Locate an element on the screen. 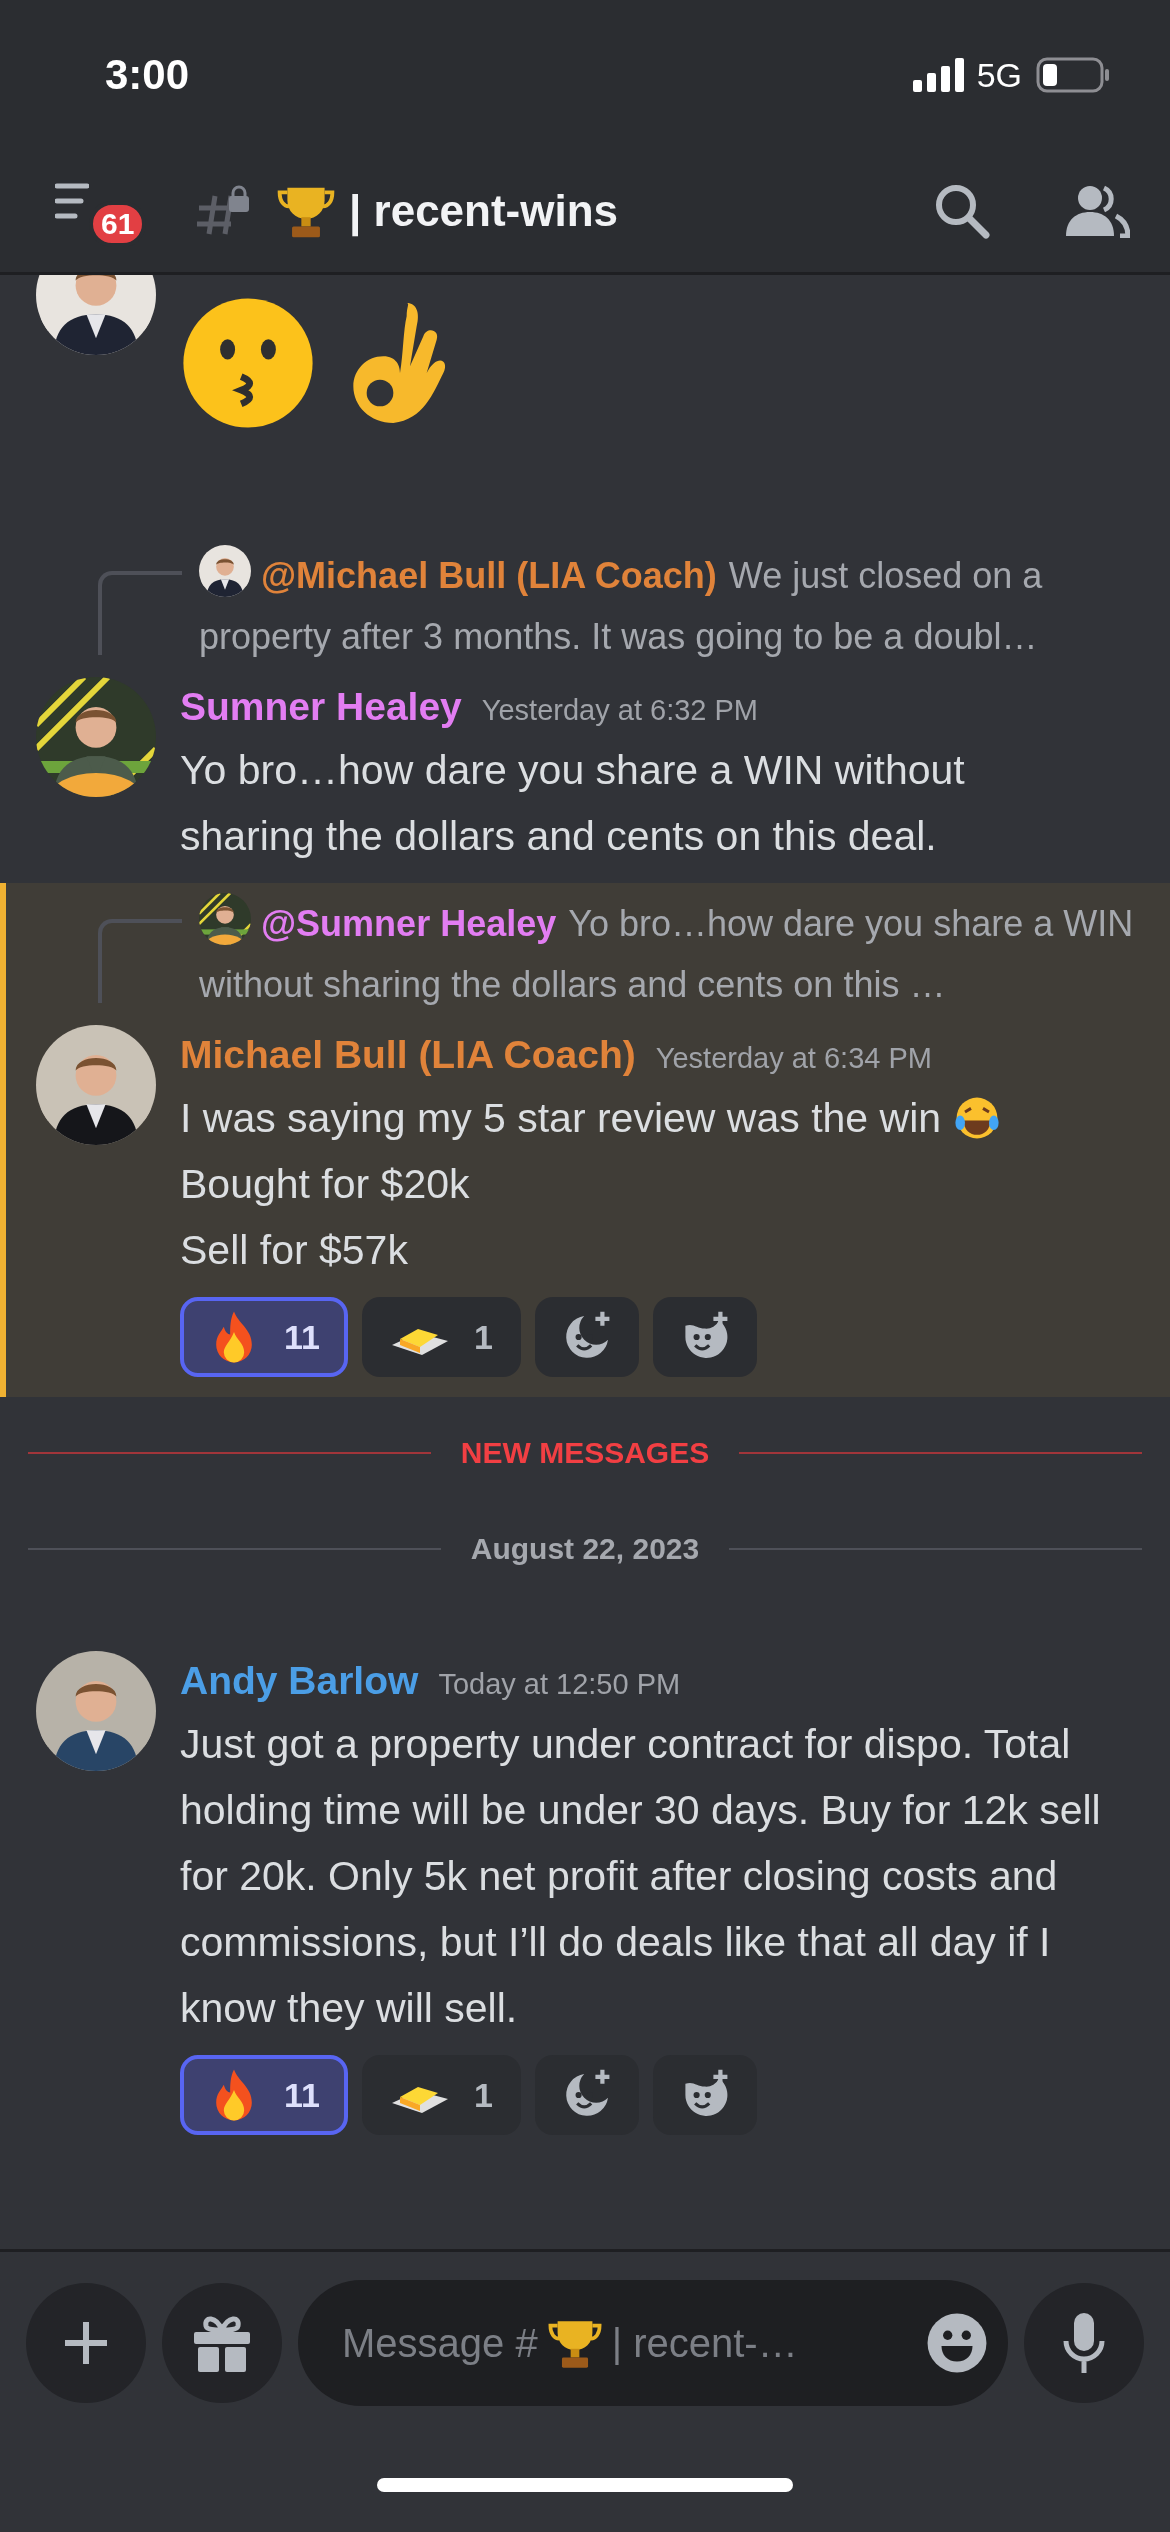  timestamp: Yesterday at 6:34 PM is located at coordinates (793, 1058).